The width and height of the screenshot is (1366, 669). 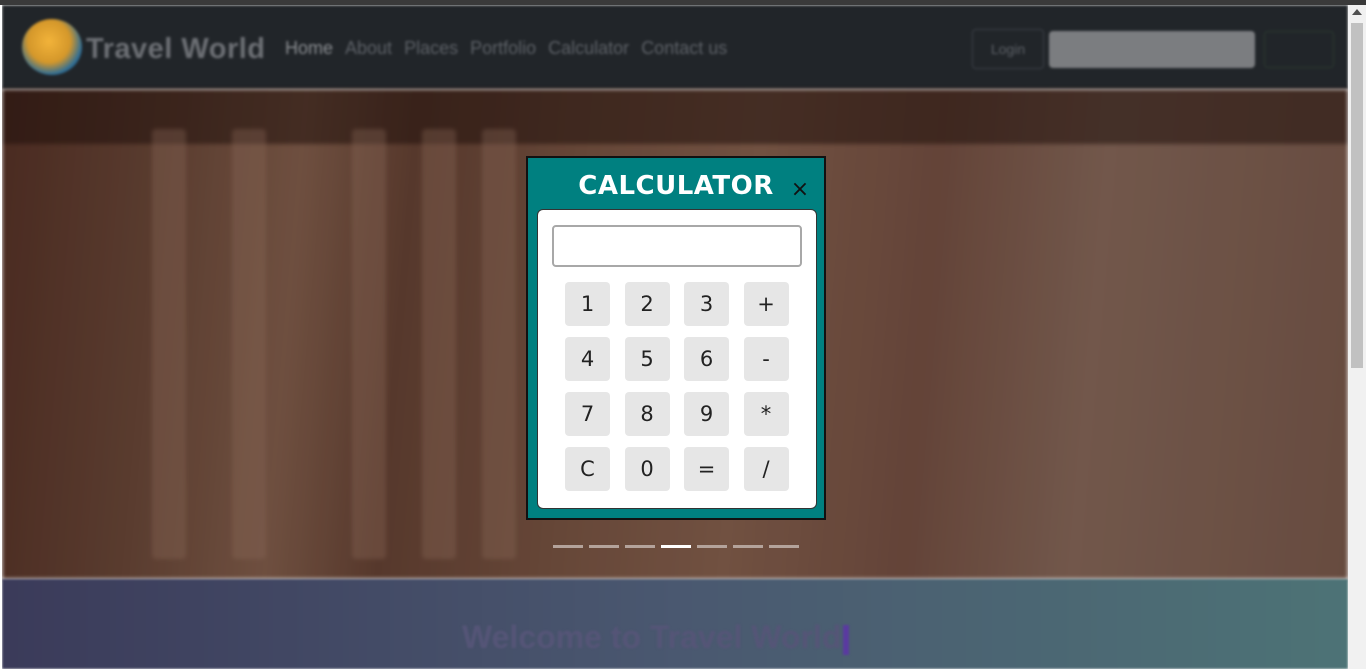 I want to click on key-5: 5, so click(x=647, y=359).